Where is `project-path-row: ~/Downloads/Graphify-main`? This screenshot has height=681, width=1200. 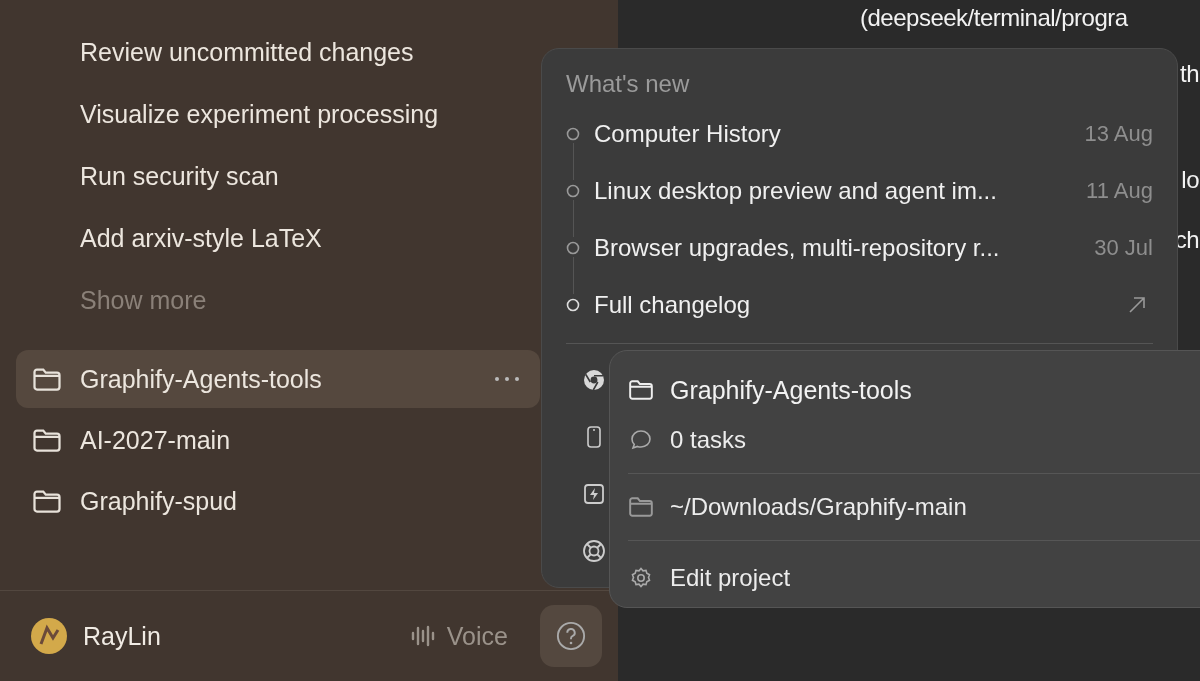
project-path-row: ~/Downloads/Graphify-main is located at coordinates (914, 507).